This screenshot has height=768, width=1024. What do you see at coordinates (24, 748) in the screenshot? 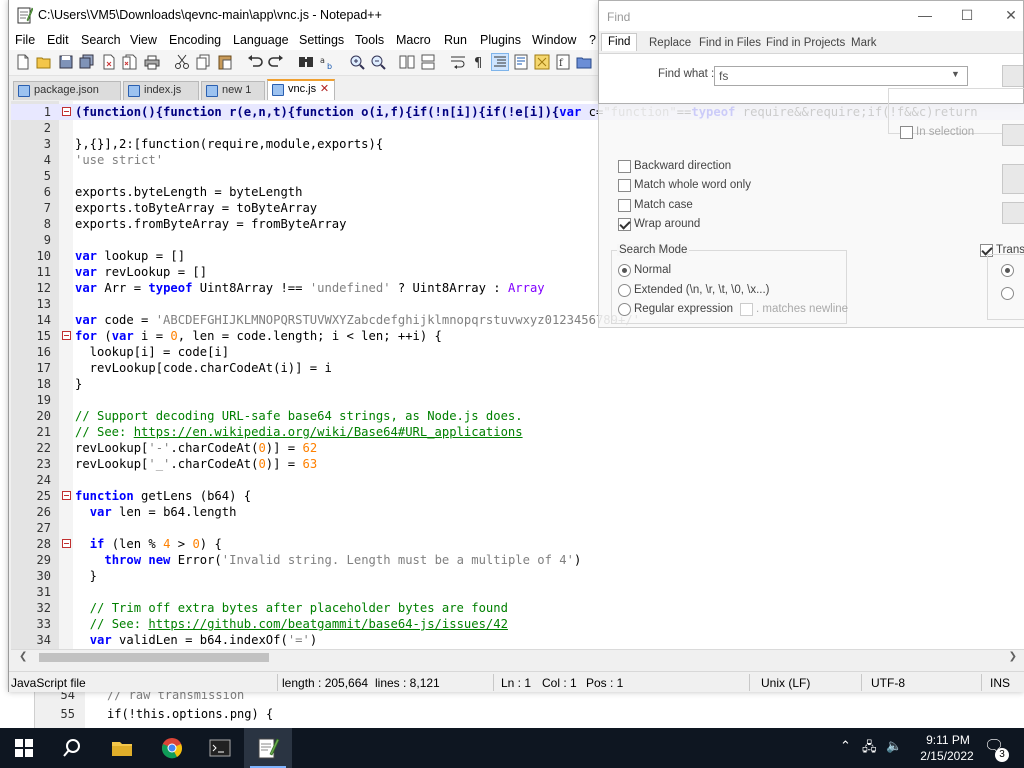
I see `start-button` at bounding box center [24, 748].